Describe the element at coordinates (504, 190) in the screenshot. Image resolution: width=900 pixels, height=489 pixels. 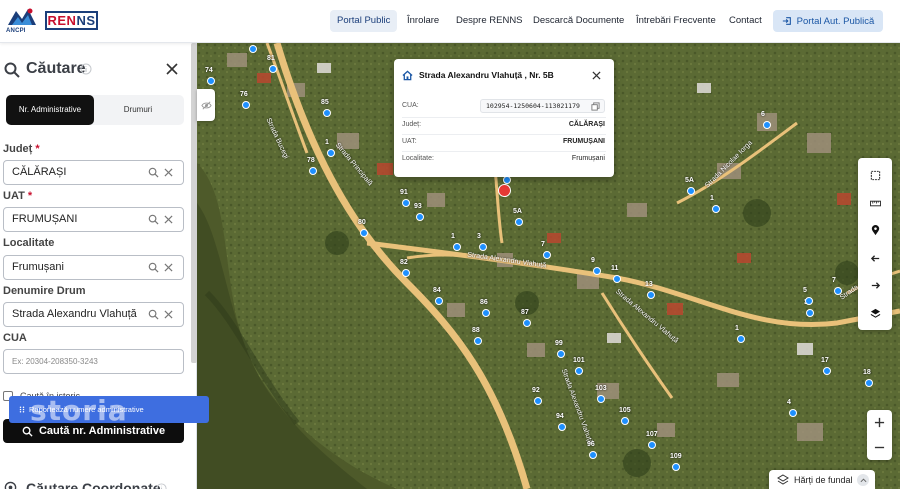
I see `selected-address-marker` at that location.